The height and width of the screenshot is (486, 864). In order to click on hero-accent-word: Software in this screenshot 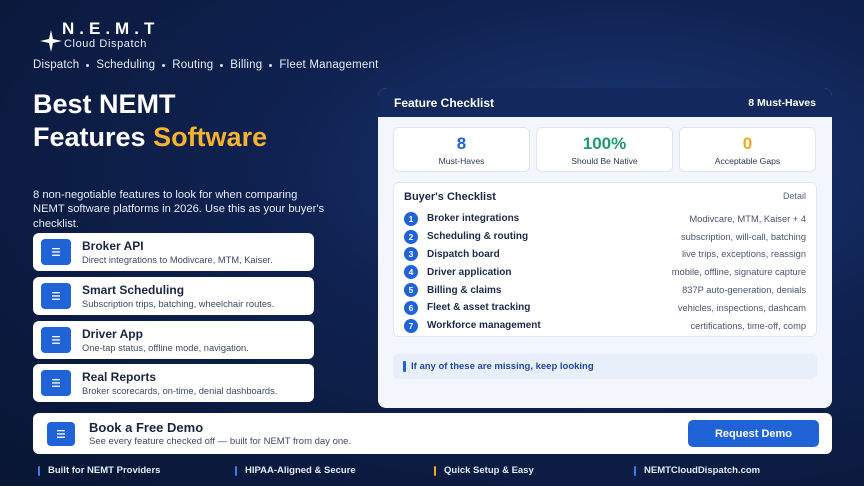, I will do `click(210, 137)`.